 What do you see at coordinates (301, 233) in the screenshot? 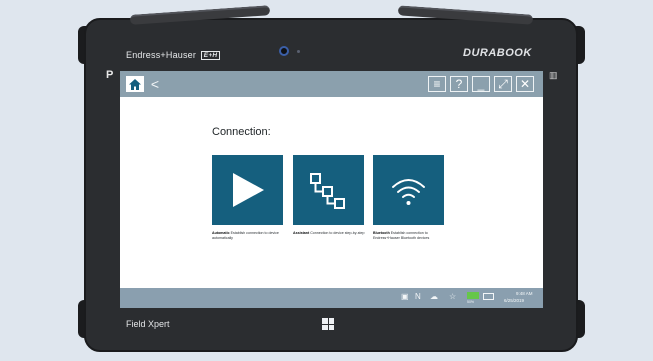
I see `assistant-title: Assistant` at bounding box center [301, 233].